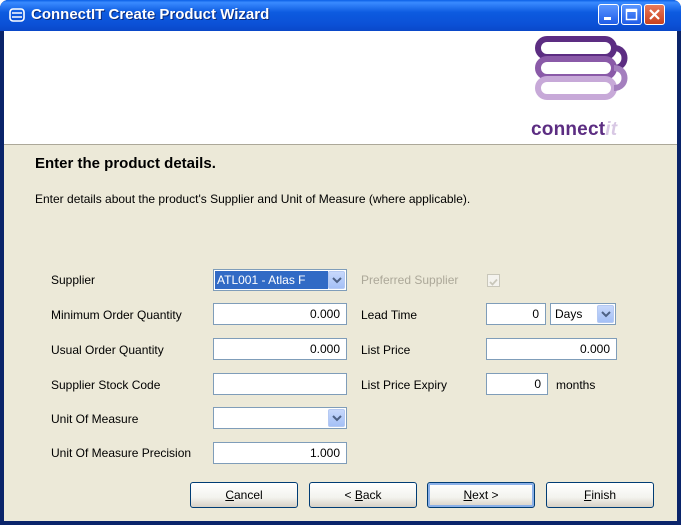  I want to click on uom-precision-field: 1.000, so click(280, 453).